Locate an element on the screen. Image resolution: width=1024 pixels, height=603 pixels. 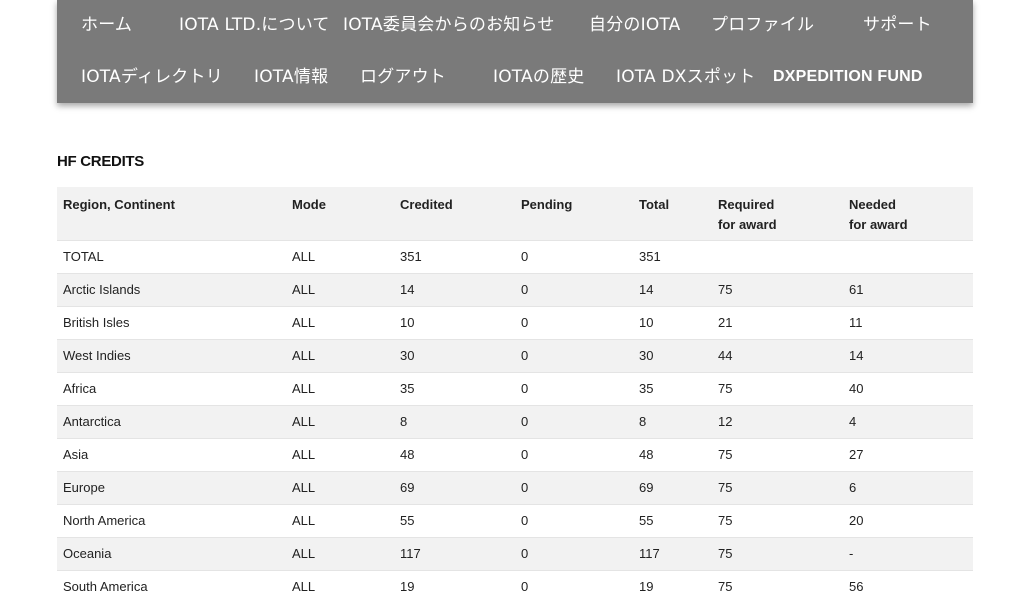
cell-region: North America is located at coordinates (171, 520).